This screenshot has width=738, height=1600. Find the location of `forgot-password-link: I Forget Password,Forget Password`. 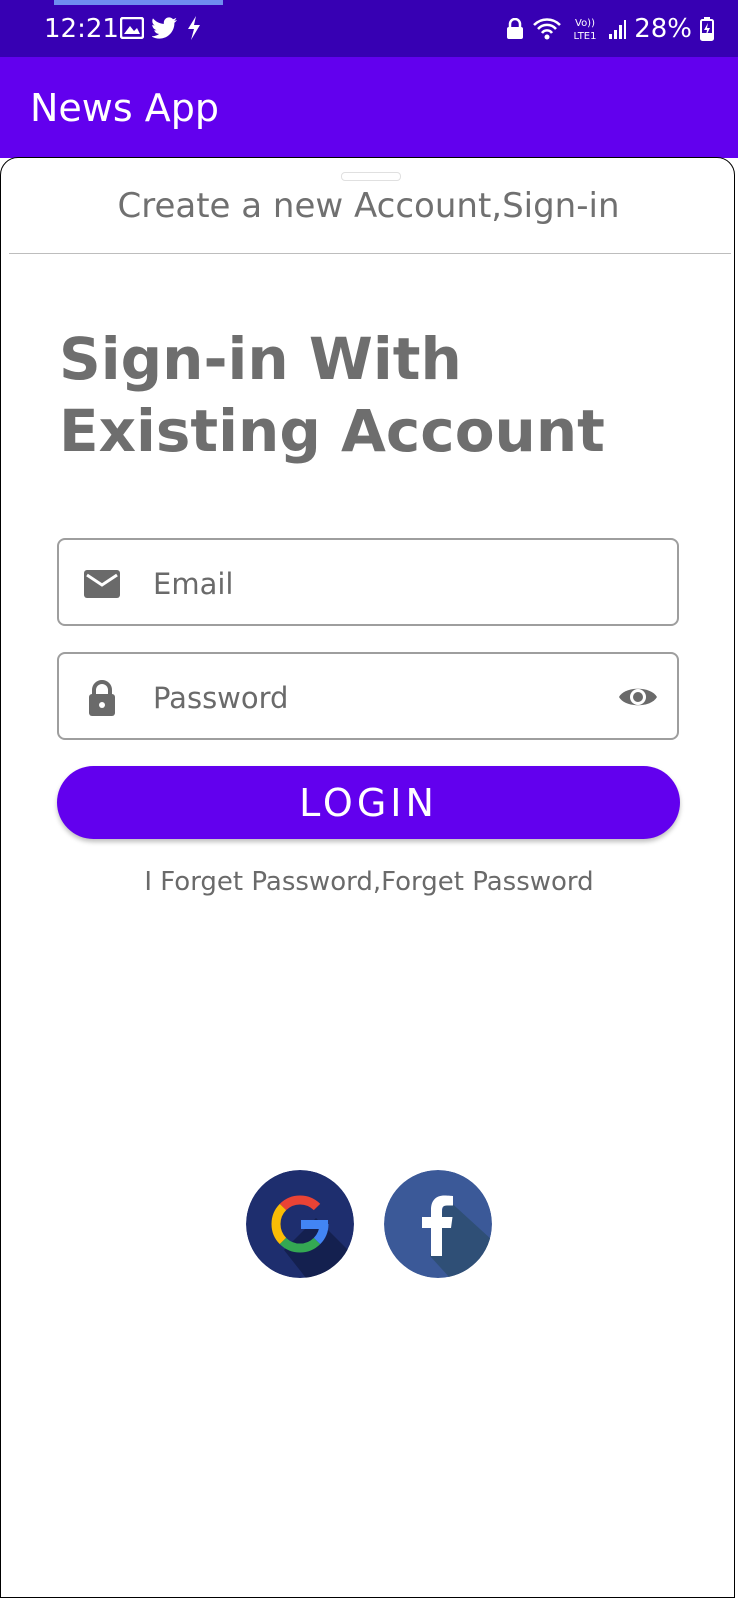

forgot-password-link: I Forget Password,Forget Password is located at coordinates (369, 882).